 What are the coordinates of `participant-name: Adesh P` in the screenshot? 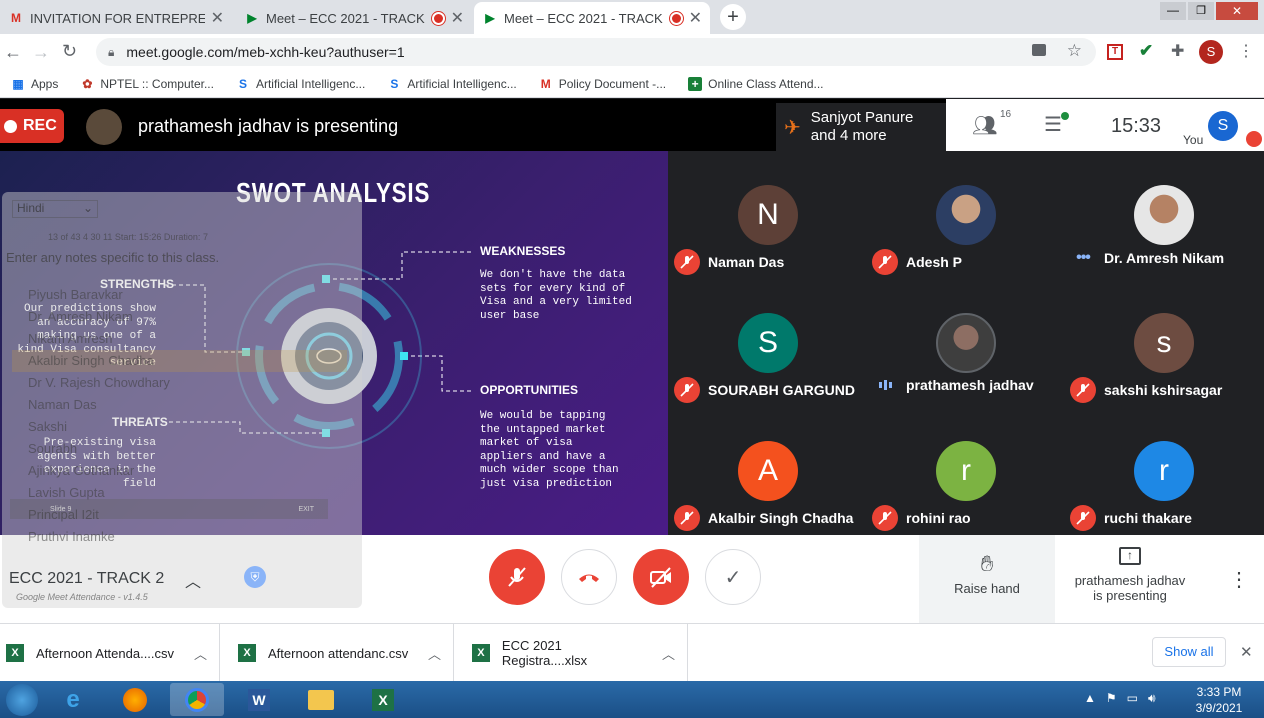 It's located at (934, 262).